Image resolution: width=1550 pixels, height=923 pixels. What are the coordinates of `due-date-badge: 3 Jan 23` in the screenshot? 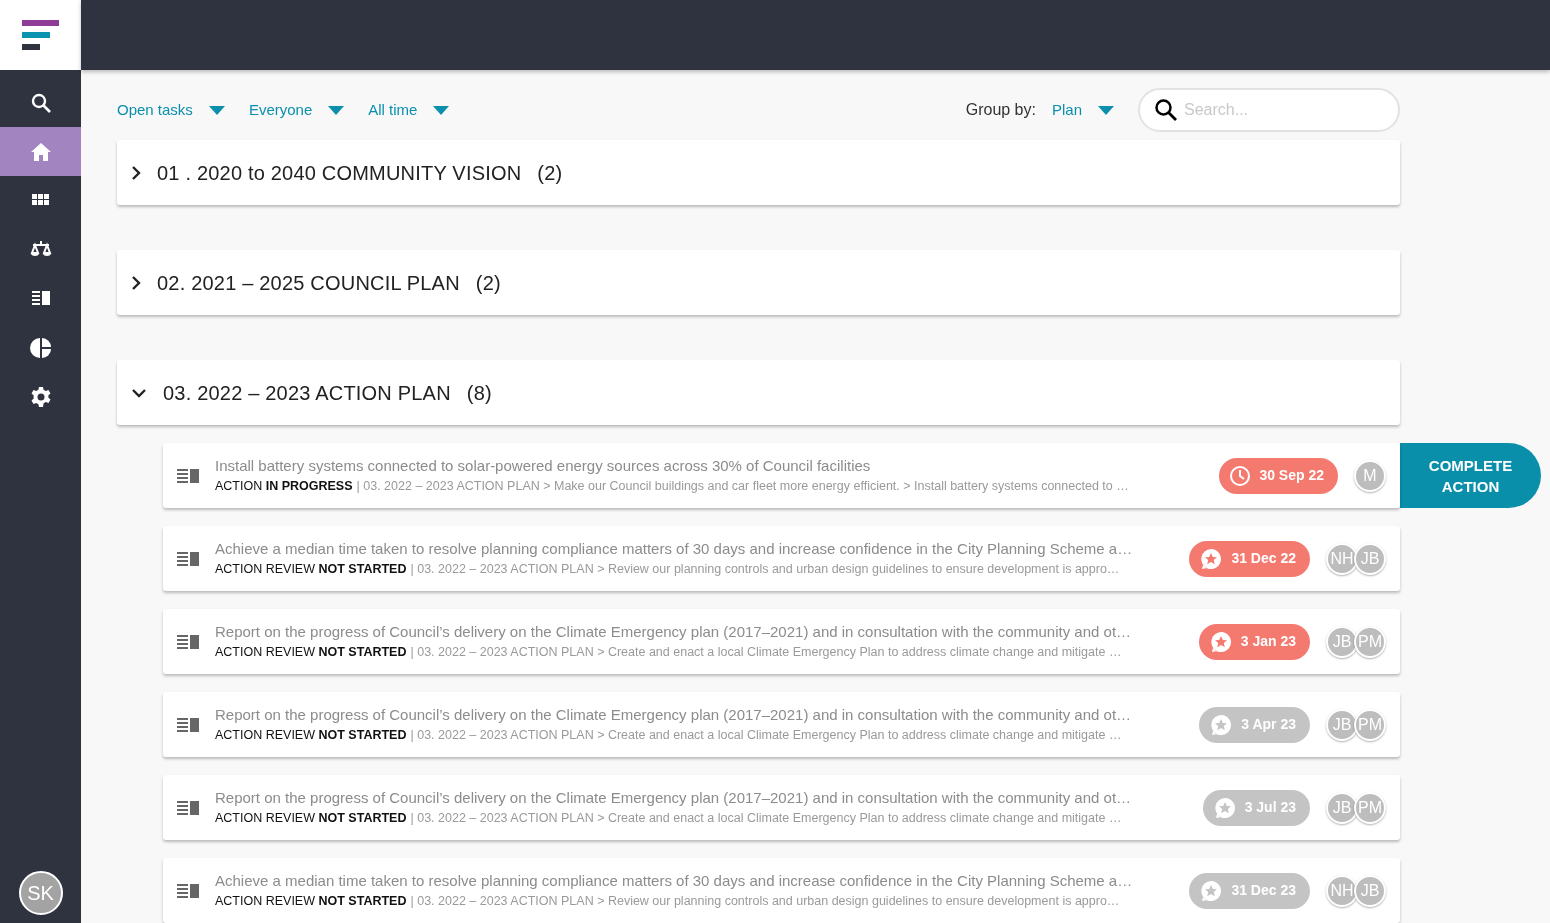 It's located at (1254, 641).